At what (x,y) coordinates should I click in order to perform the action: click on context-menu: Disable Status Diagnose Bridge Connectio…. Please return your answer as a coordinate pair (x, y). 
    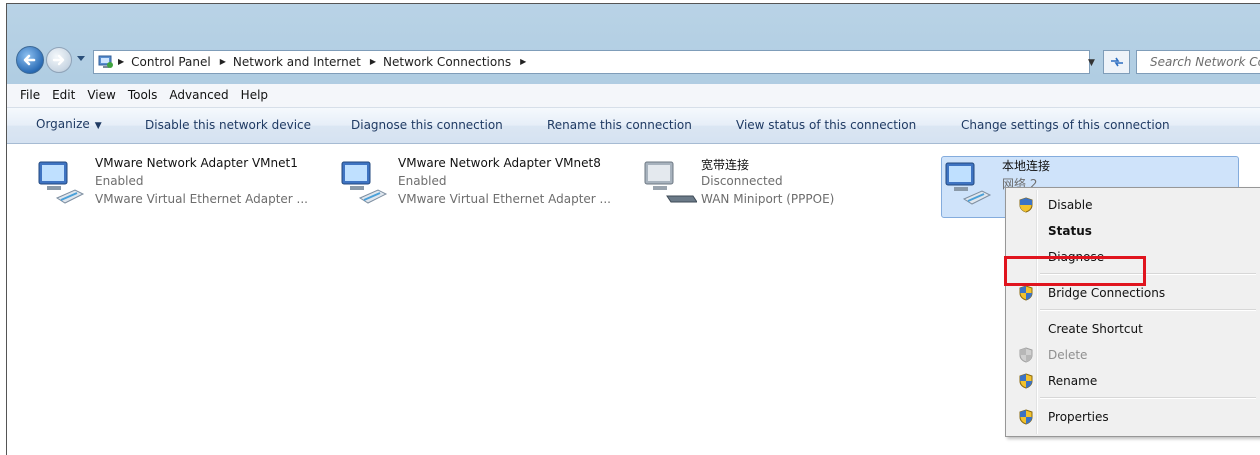
    Looking at the image, I should click on (1132, 312).